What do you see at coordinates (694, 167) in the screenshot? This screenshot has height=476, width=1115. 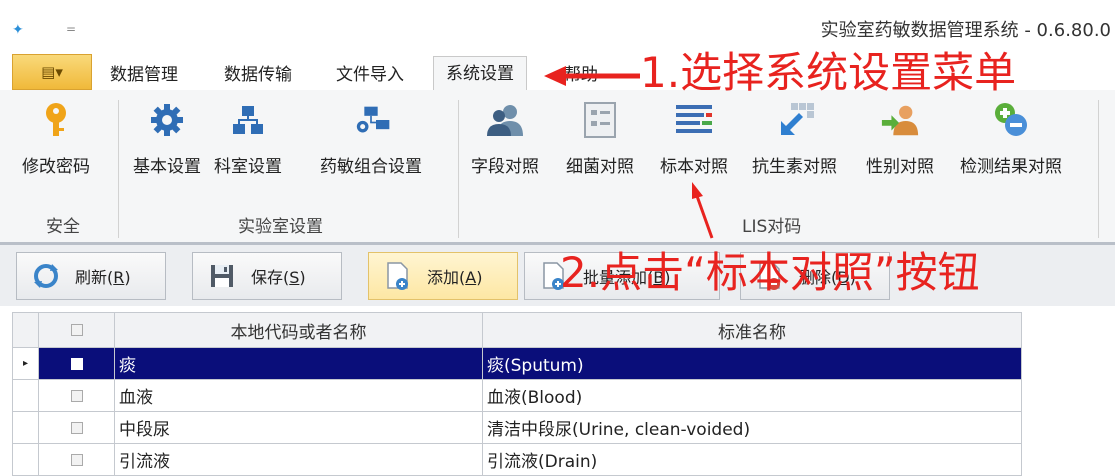 I see `specimen-mapping-label: 标本对照` at bounding box center [694, 167].